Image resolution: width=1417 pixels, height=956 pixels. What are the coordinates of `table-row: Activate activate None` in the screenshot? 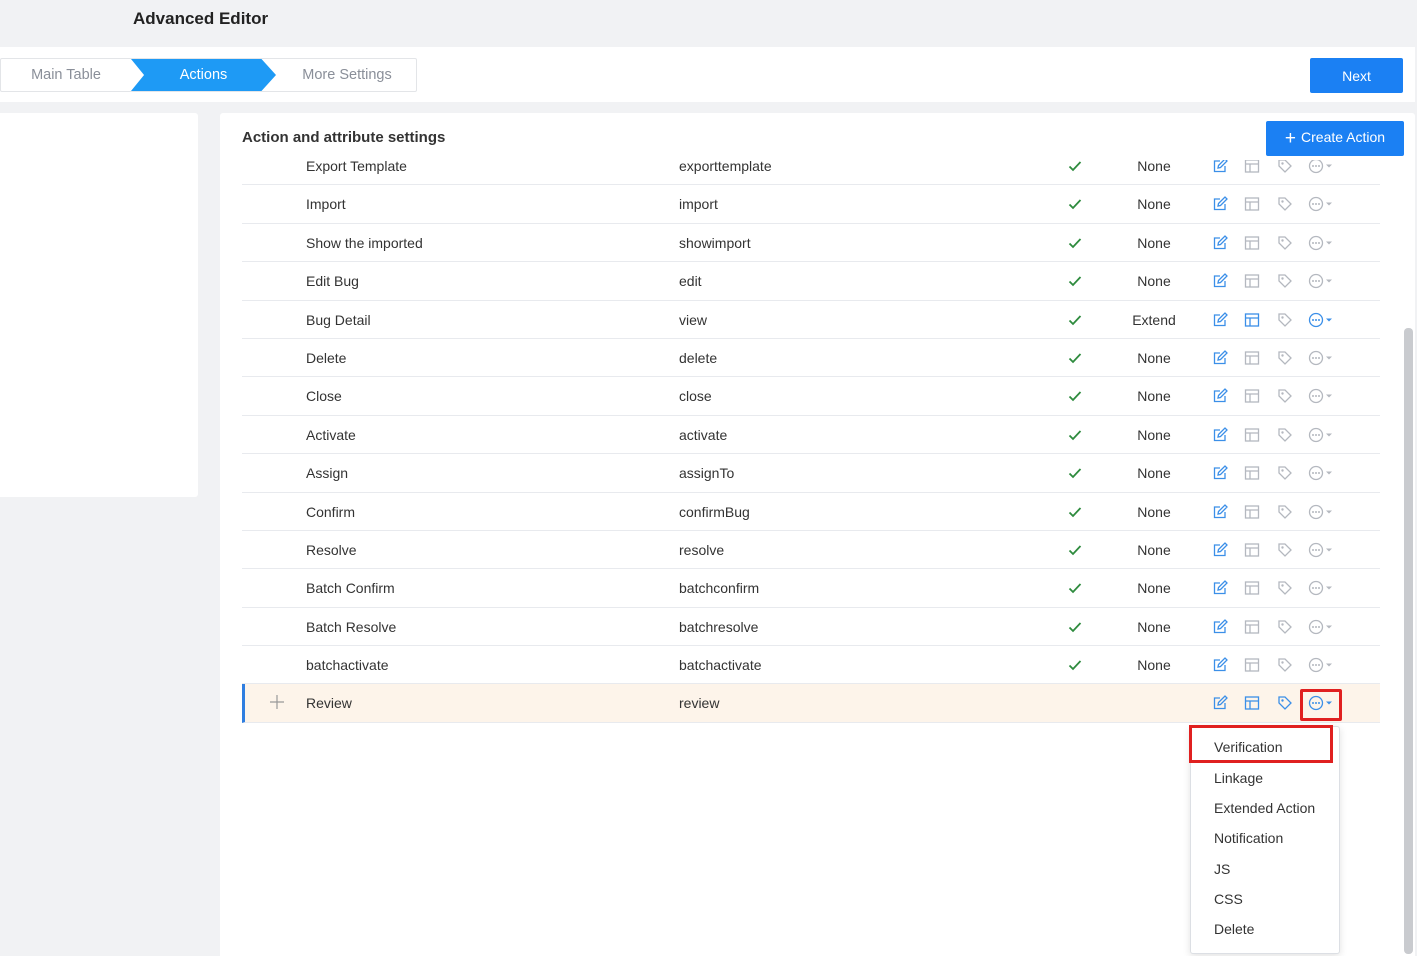 It's located at (811, 435).